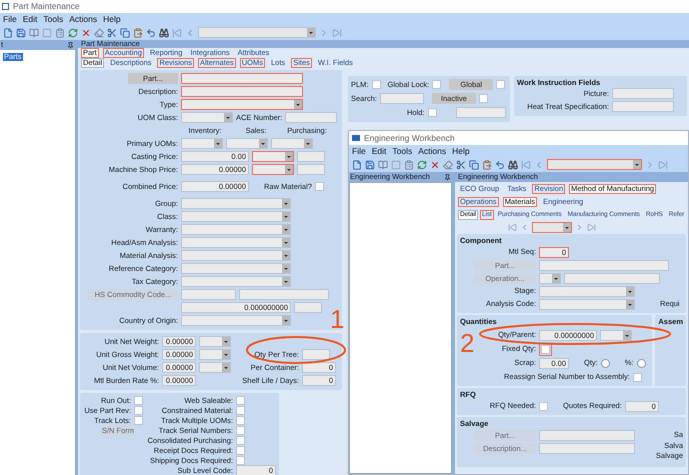 The width and height of the screenshot is (689, 475). I want to click on refresh-icon, so click(73, 33).